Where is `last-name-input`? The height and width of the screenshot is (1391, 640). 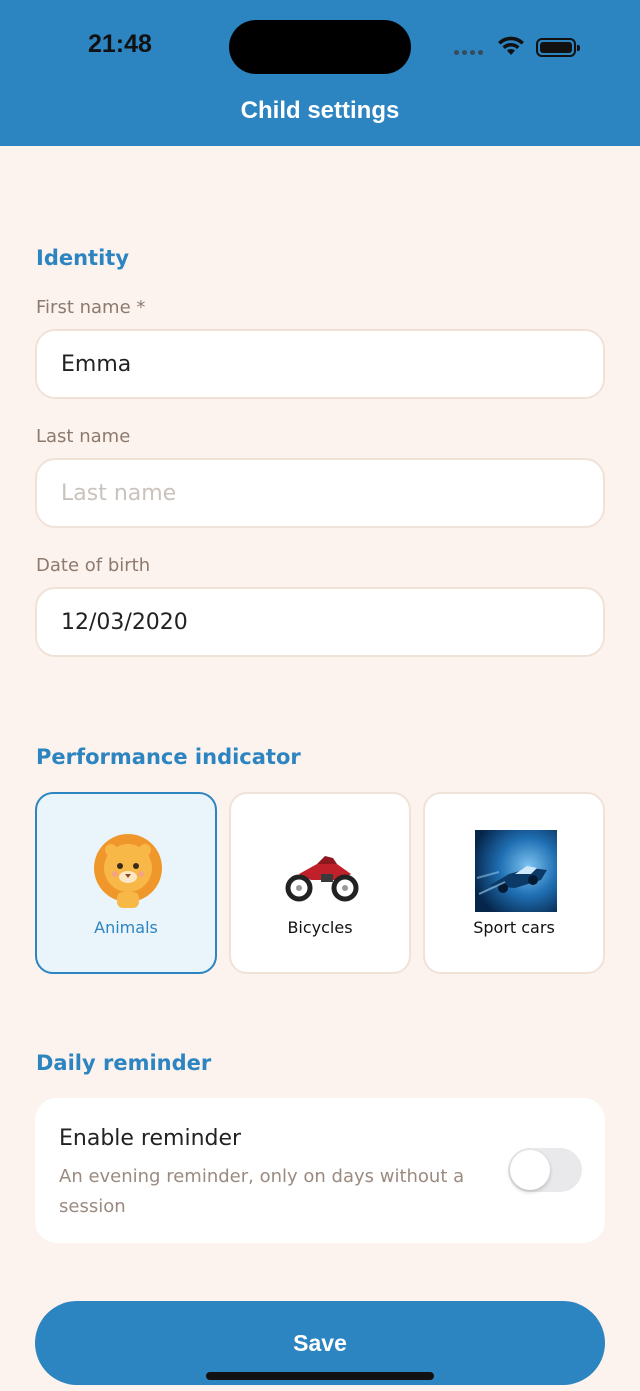
last-name-input is located at coordinates (320, 493).